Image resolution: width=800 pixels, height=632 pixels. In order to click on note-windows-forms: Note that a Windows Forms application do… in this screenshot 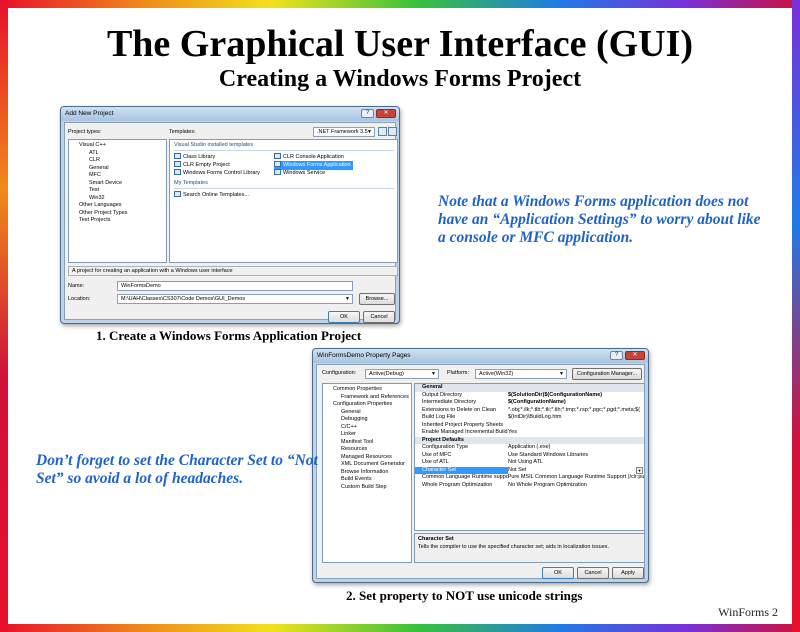, I will do `click(599, 219)`.